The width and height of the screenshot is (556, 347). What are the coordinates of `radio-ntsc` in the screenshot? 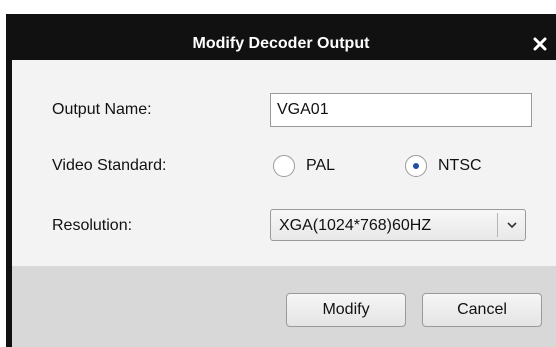 It's located at (416, 166).